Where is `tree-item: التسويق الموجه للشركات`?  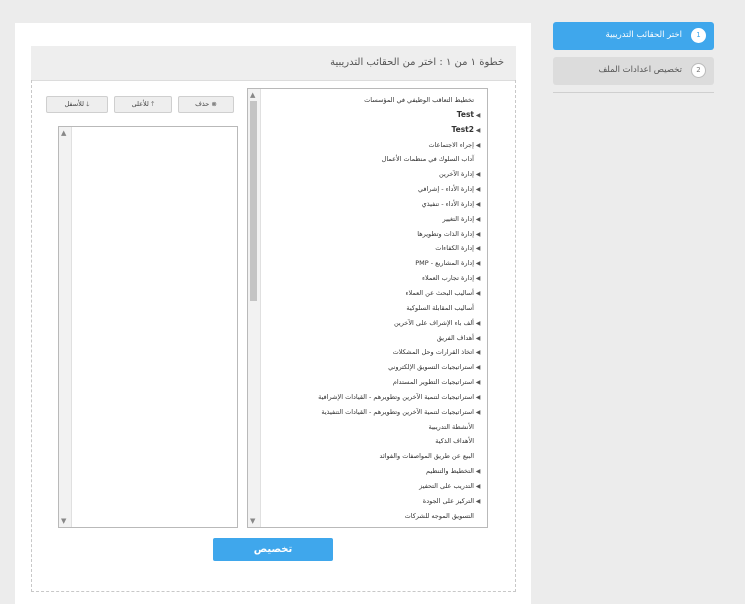 tree-item: التسويق الموجه للشركات is located at coordinates (371, 516).